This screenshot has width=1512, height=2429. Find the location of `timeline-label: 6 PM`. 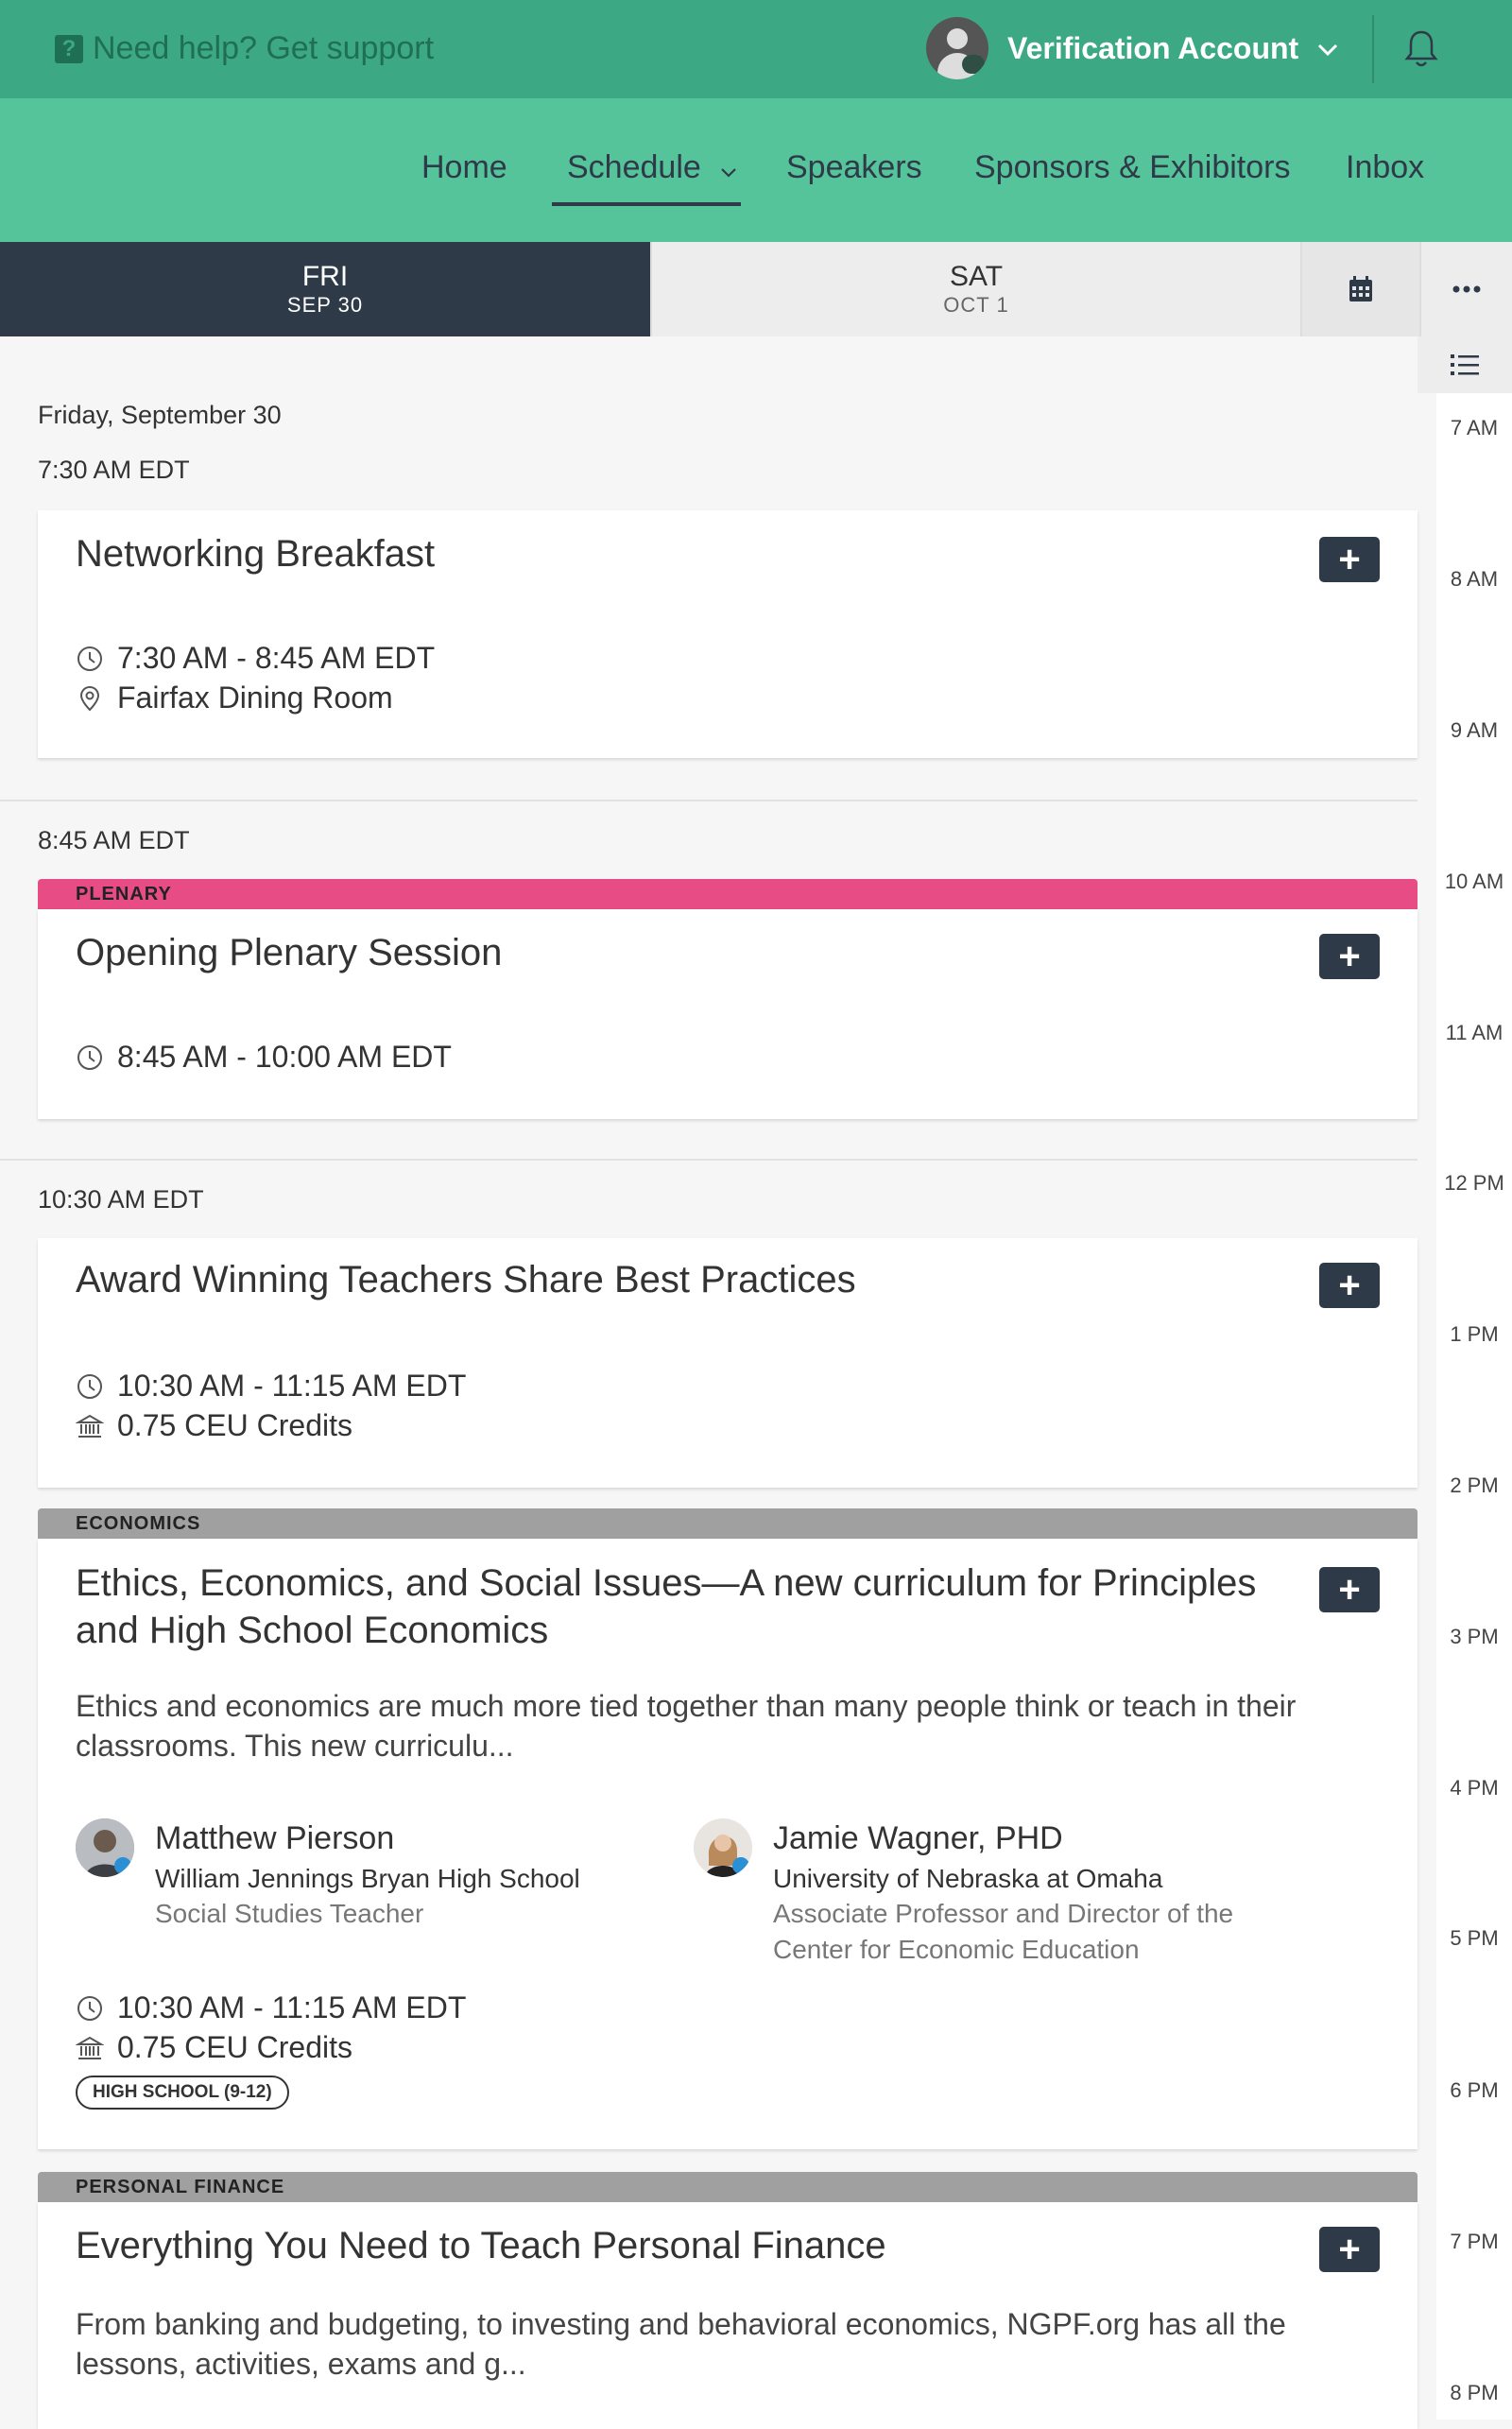

timeline-label: 6 PM is located at coordinates (1474, 2090).